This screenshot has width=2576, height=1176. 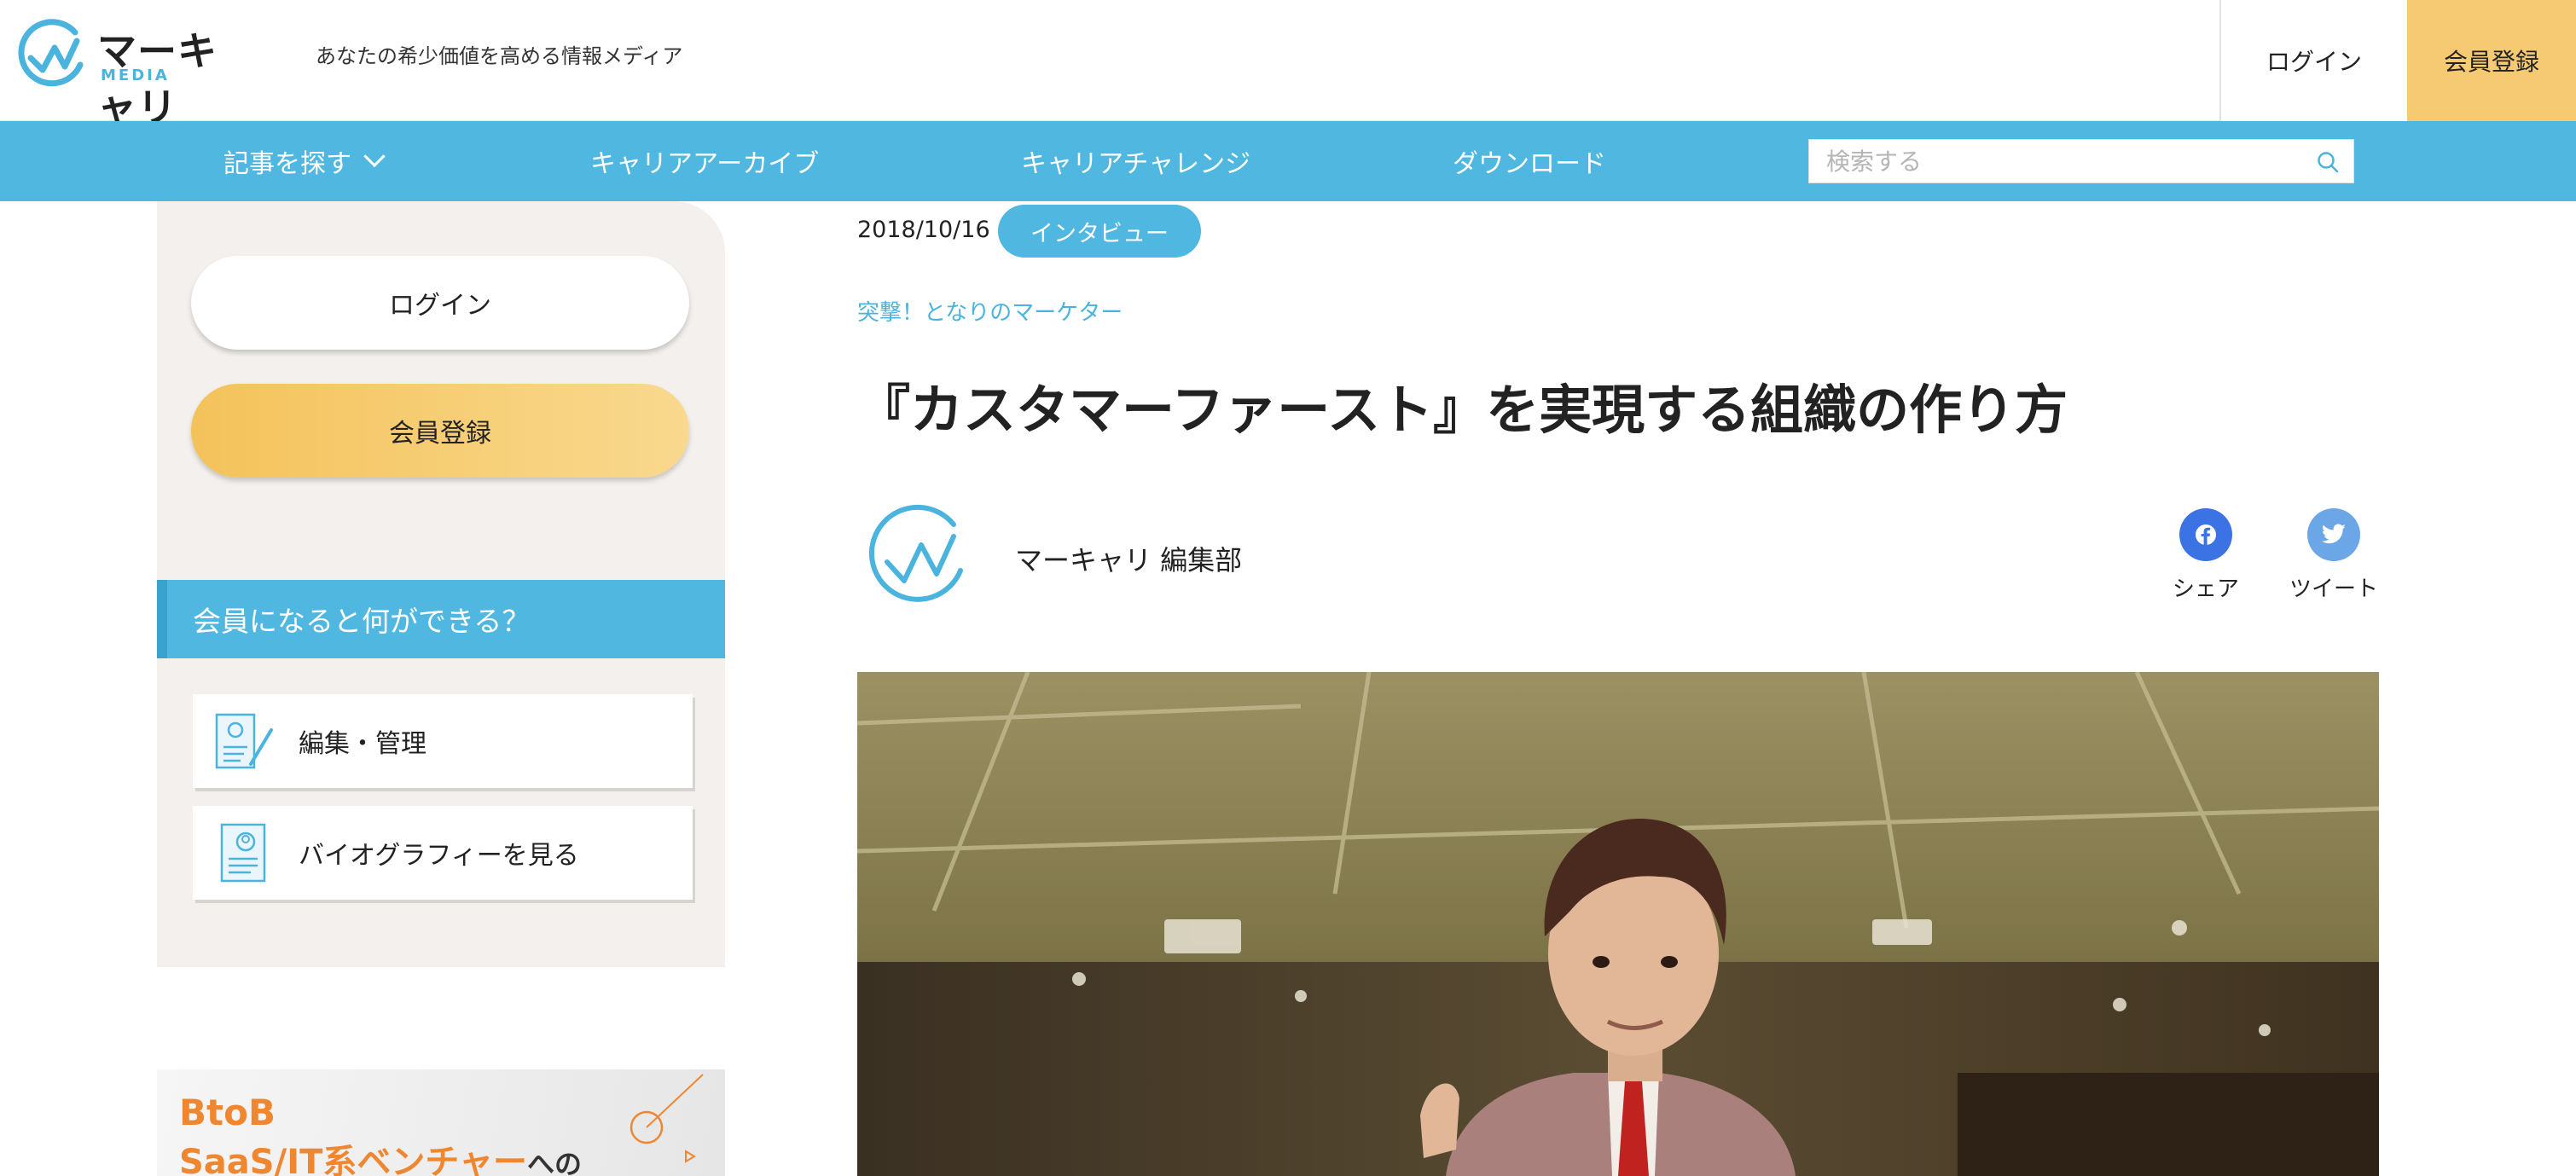 What do you see at coordinates (227, 1112) in the screenshot?
I see `banner-line1: BtoB` at bounding box center [227, 1112].